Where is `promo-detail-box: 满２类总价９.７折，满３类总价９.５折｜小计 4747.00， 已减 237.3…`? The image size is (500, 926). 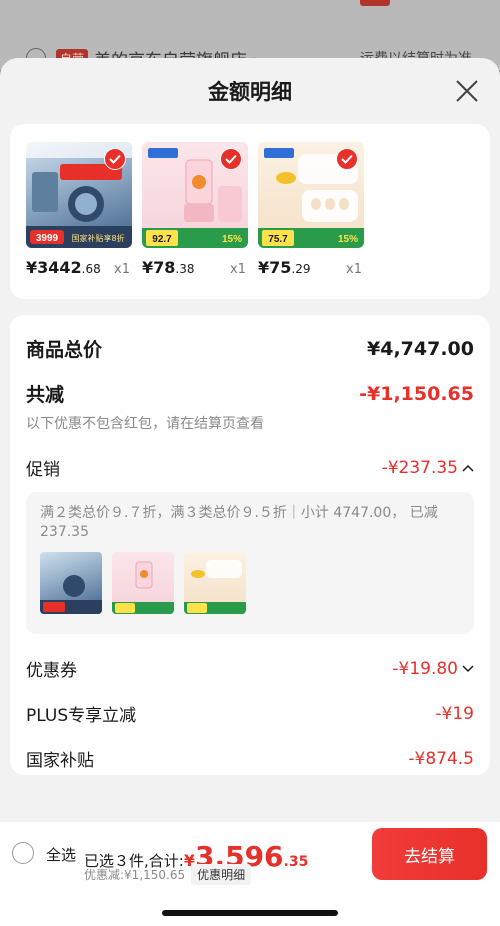 promo-detail-box: 满２类总价９.７折，满３类总价９.５折｜小计 4747.00， 已减 237.3… is located at coordinates (250, 563).